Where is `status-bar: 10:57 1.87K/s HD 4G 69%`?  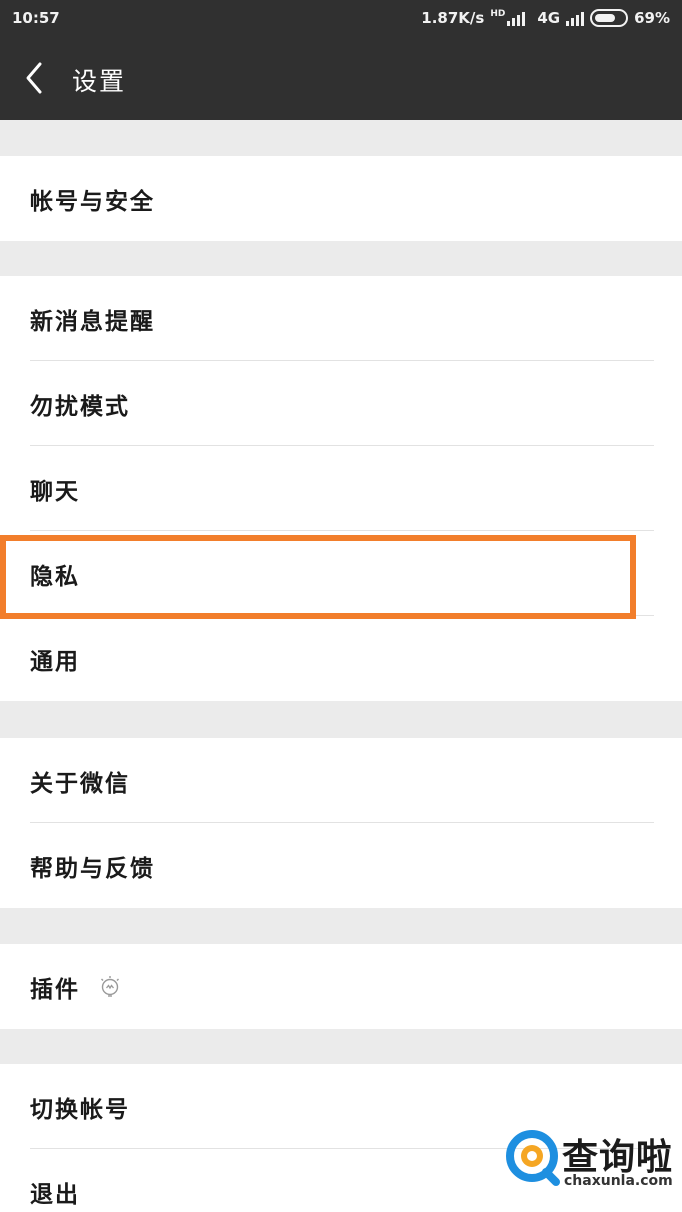
status-bar: 10:57 1.87K/s HD 4G 69% is located at coordinates (341, 18).